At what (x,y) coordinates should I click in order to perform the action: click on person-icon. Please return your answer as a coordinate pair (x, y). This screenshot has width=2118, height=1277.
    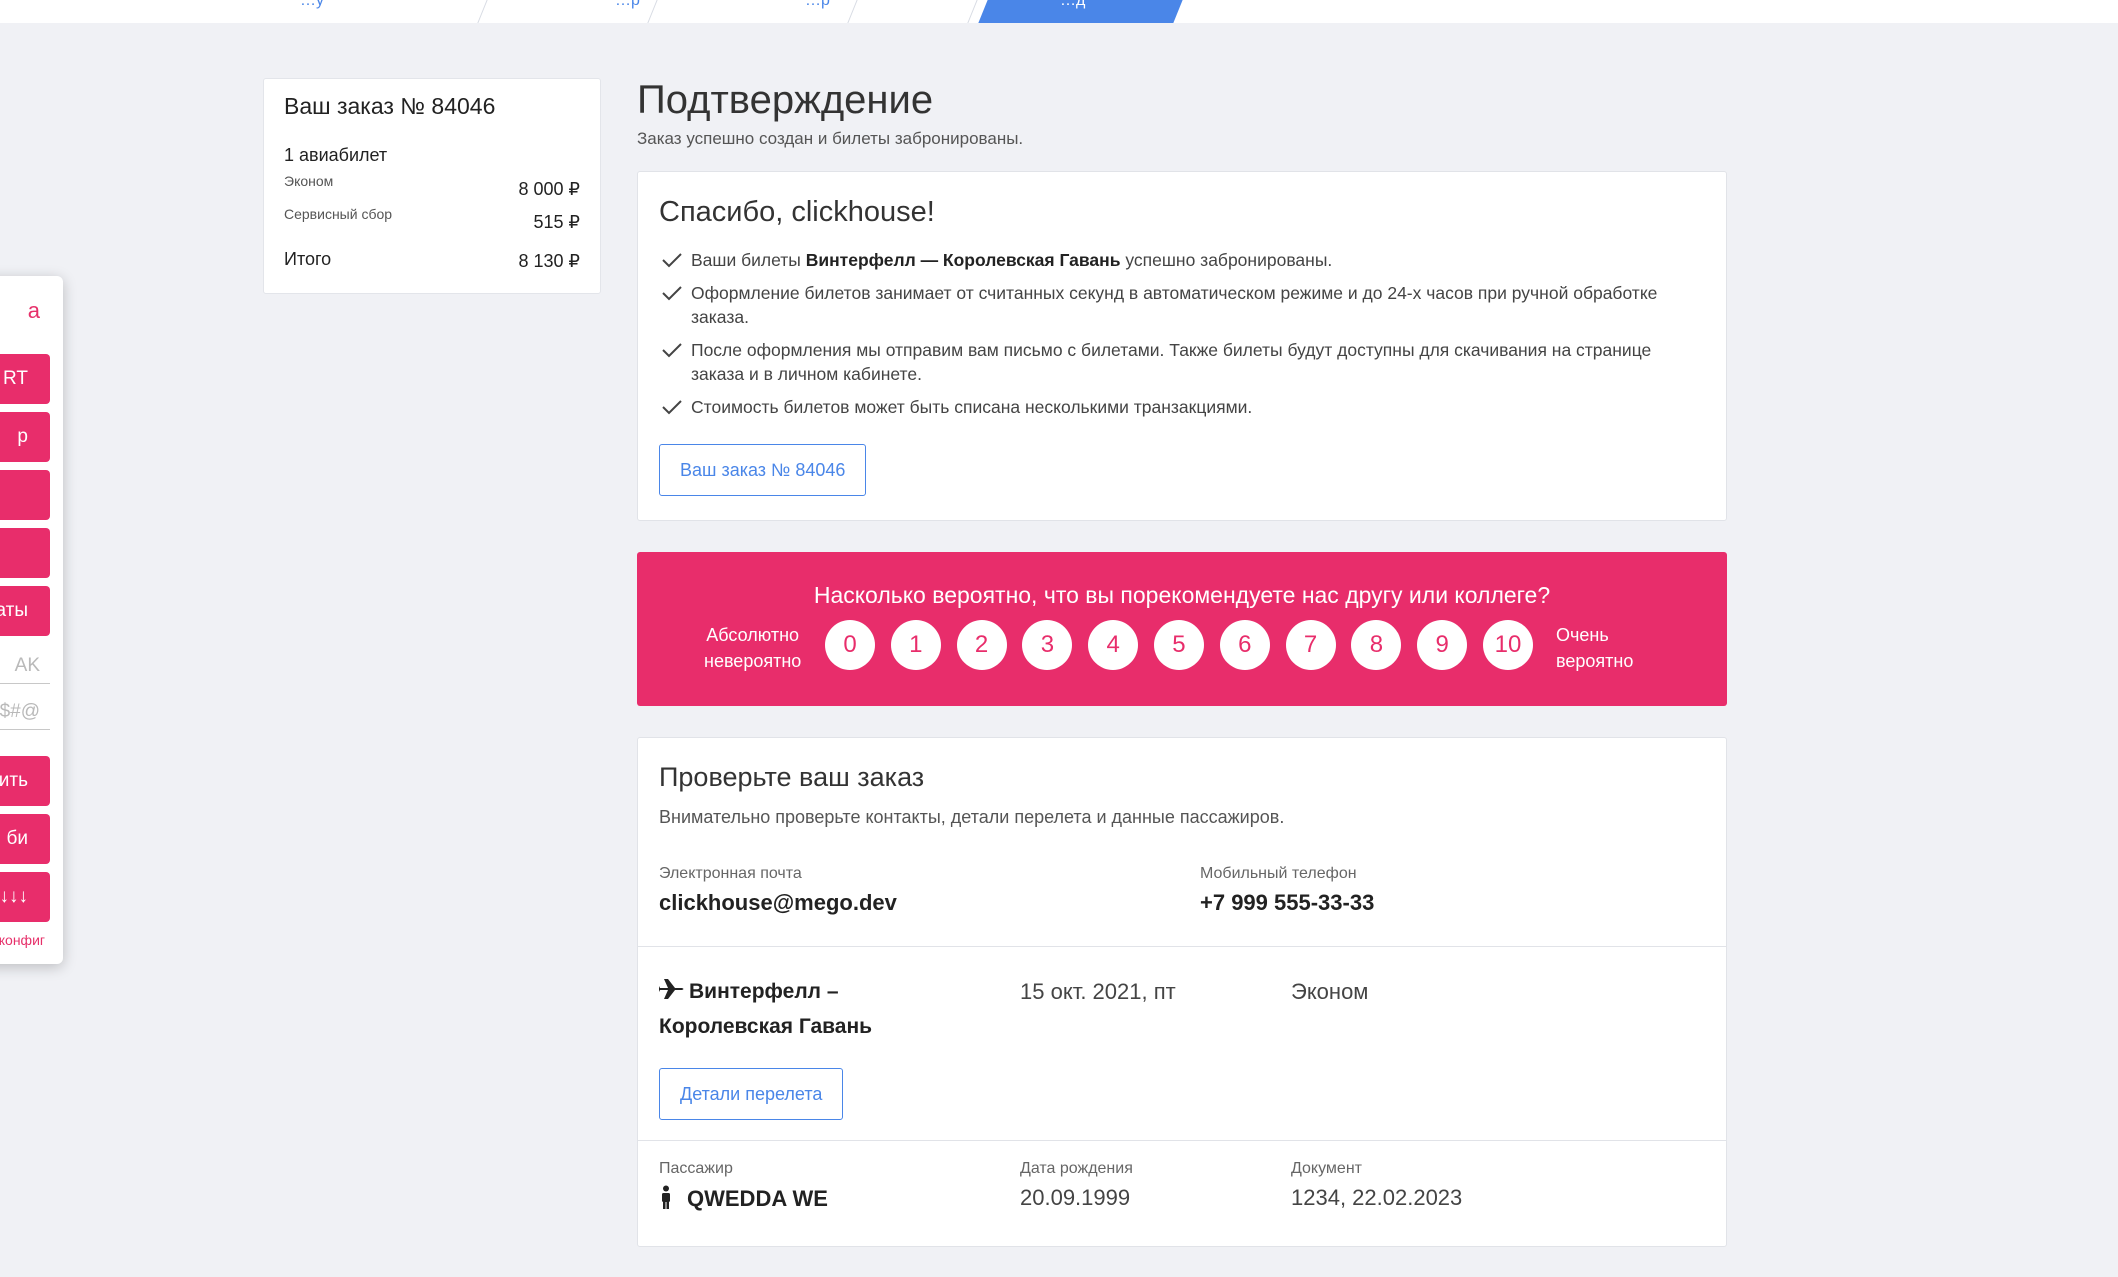
    Looking at the image, I should click on (666, 1197).